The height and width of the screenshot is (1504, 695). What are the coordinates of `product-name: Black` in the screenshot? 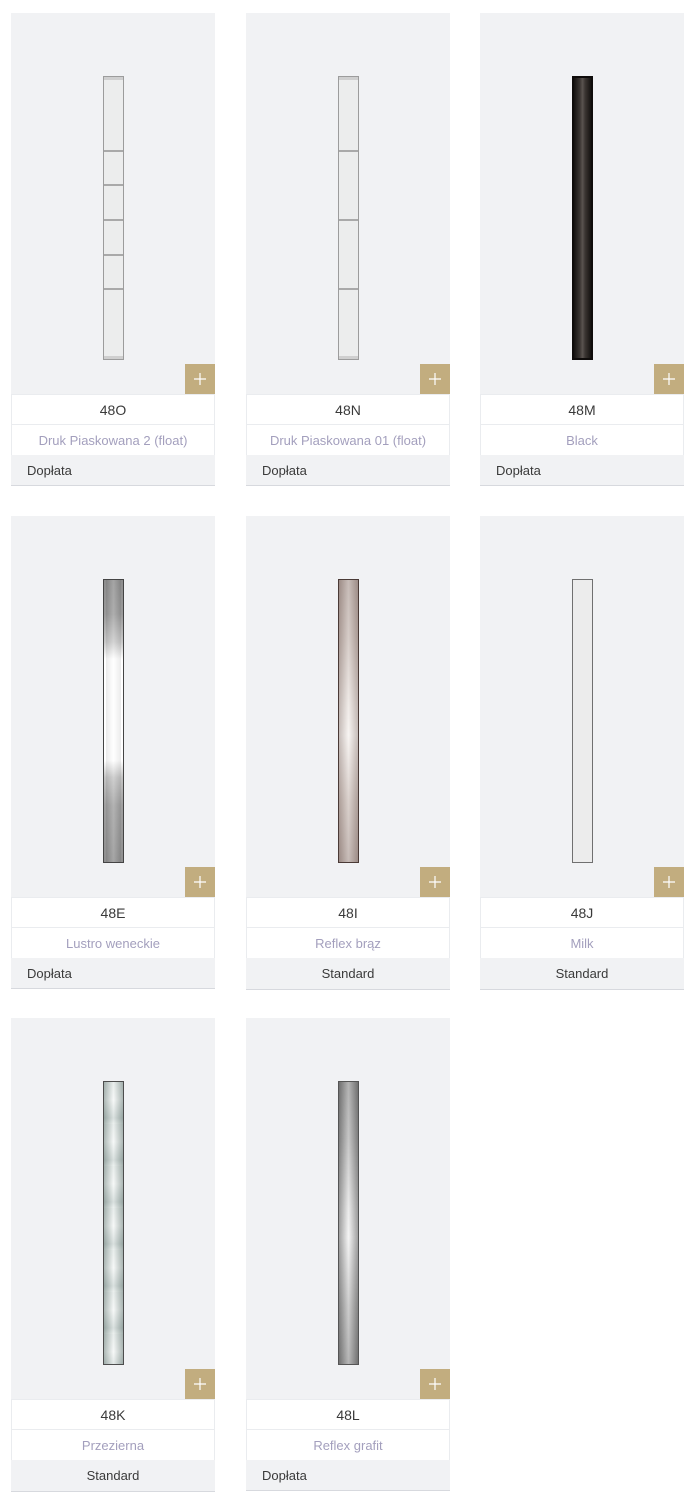 It's located at (582, 439).